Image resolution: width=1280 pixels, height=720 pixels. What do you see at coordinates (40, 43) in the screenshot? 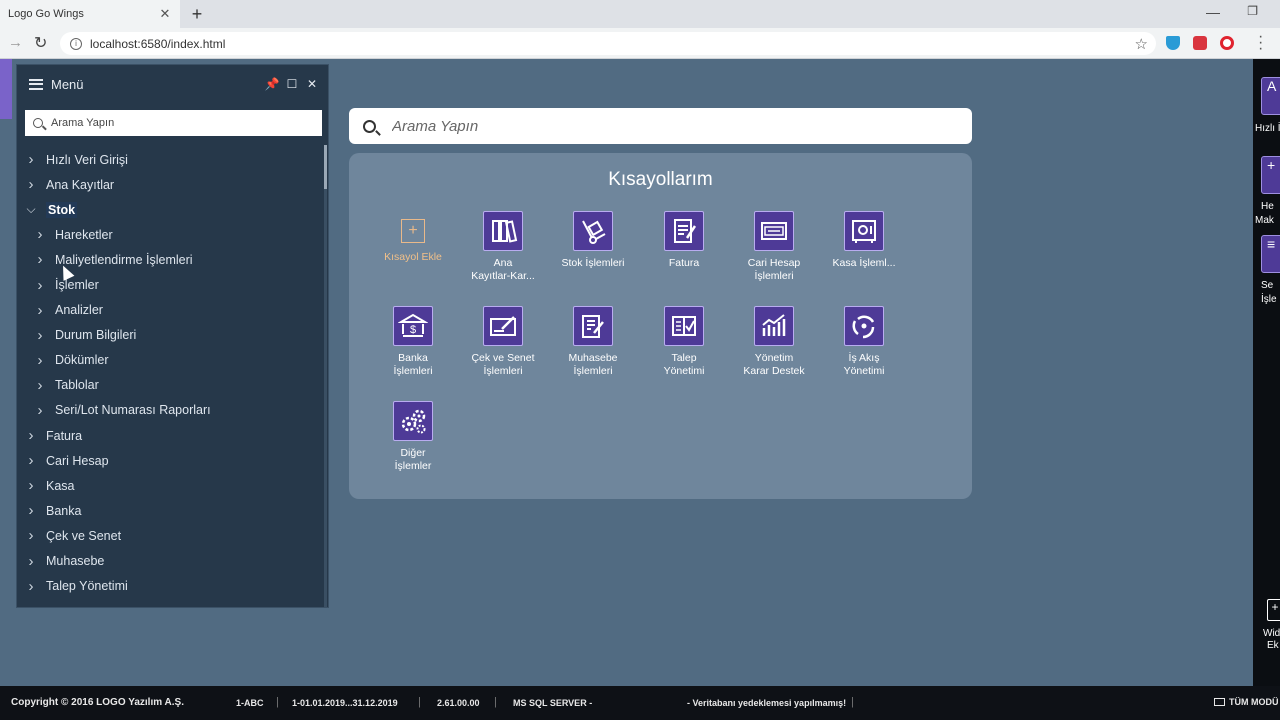
I see `reload-icon: ↻` at bounding box center [40, 43].